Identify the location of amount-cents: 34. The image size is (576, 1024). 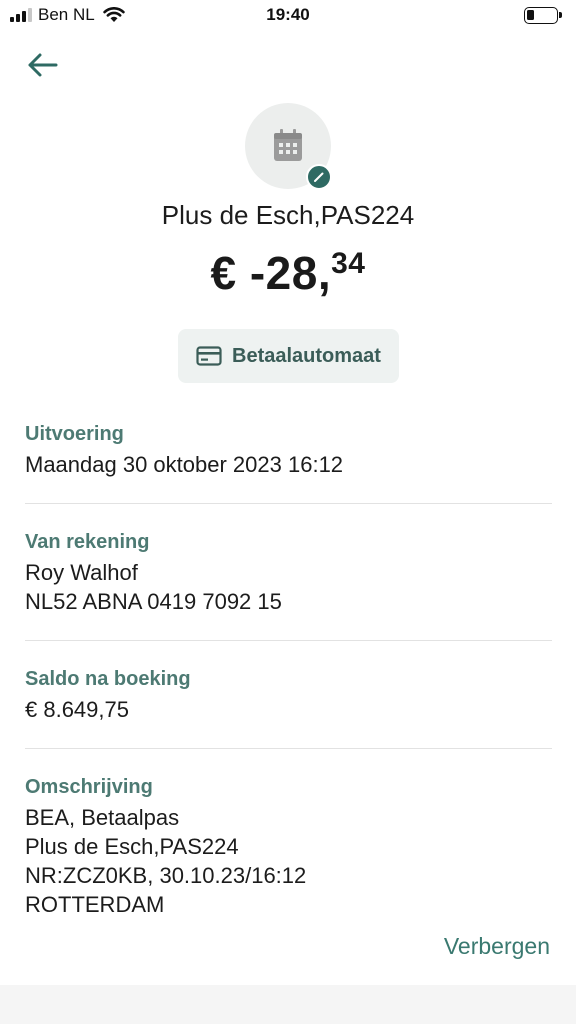
(348, 263).